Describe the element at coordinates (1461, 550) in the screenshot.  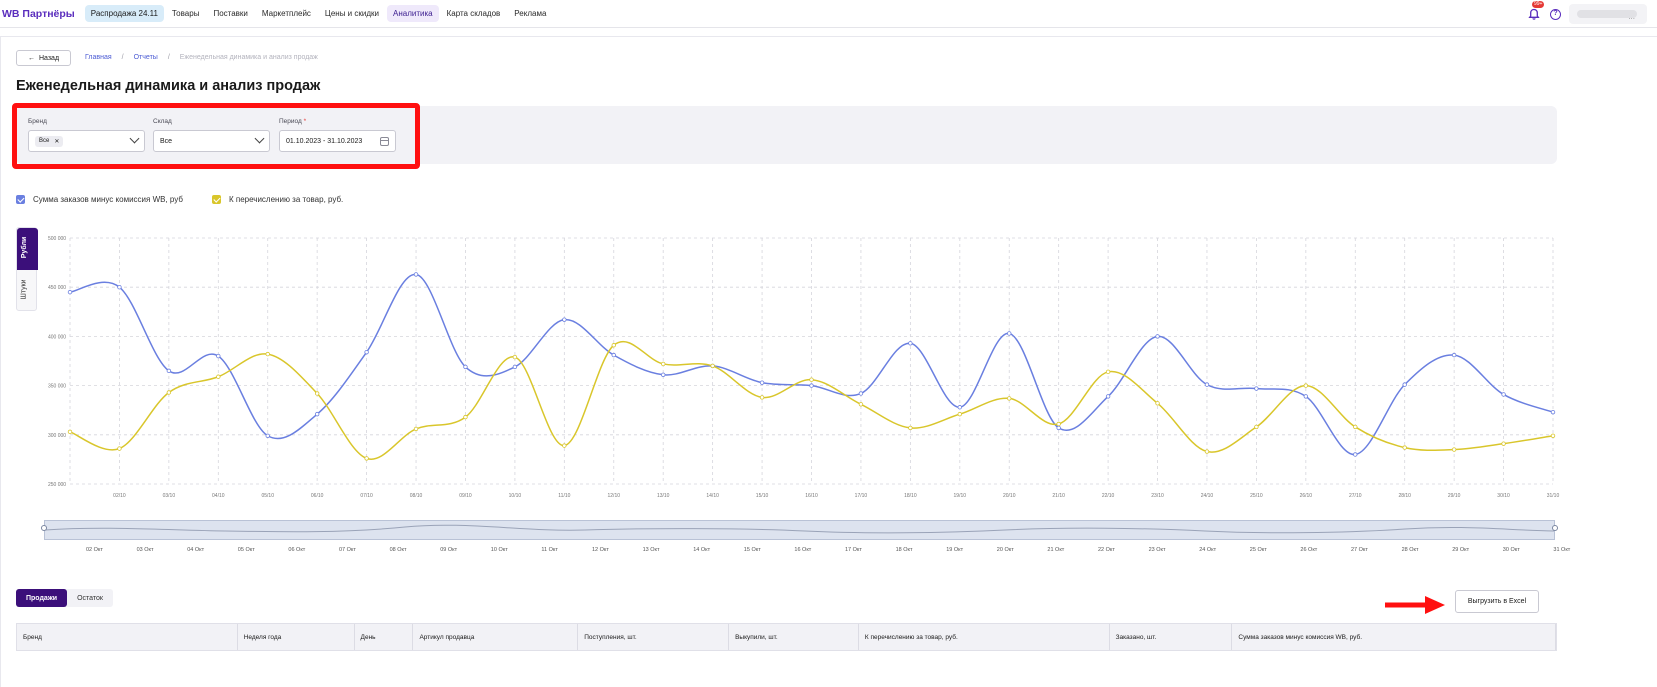
I see `zoom-tick-label: 29 Окт` at that location.